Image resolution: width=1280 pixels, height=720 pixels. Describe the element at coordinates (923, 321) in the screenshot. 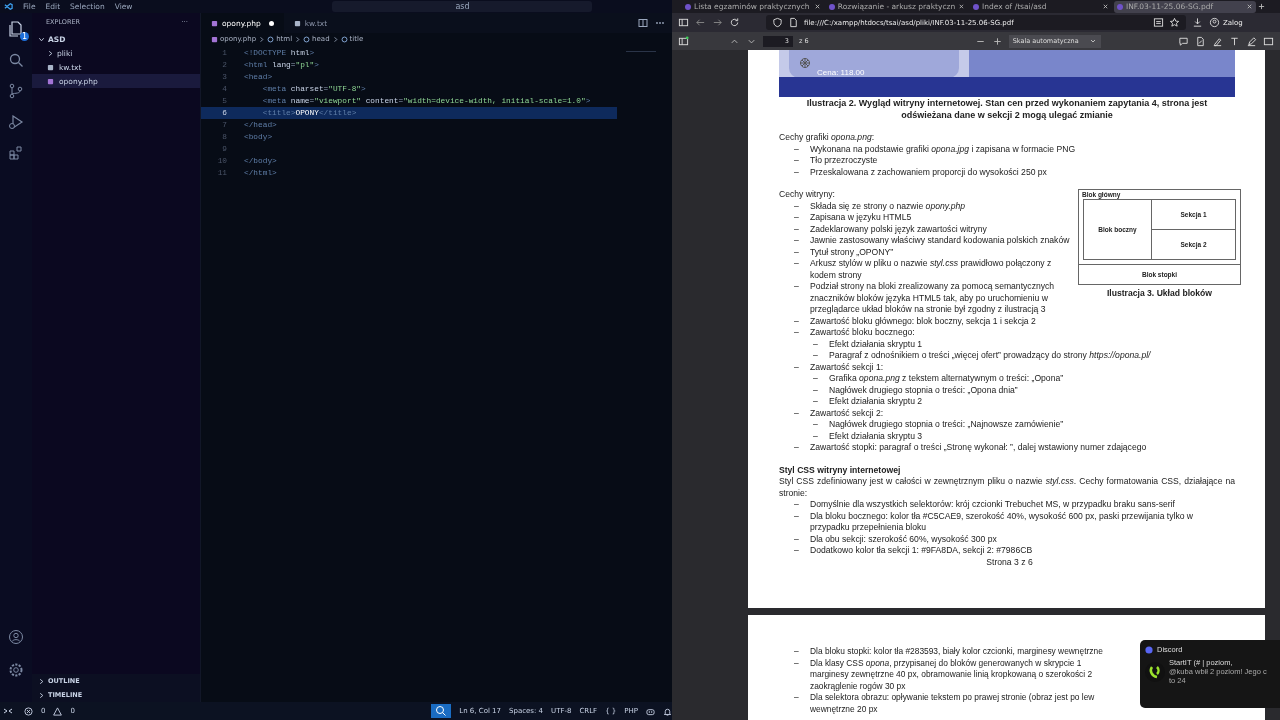

I see `list-item-text: Zawartość bloku głównego: blok boczny, sekcja 1 i sekcja 2` at that location.